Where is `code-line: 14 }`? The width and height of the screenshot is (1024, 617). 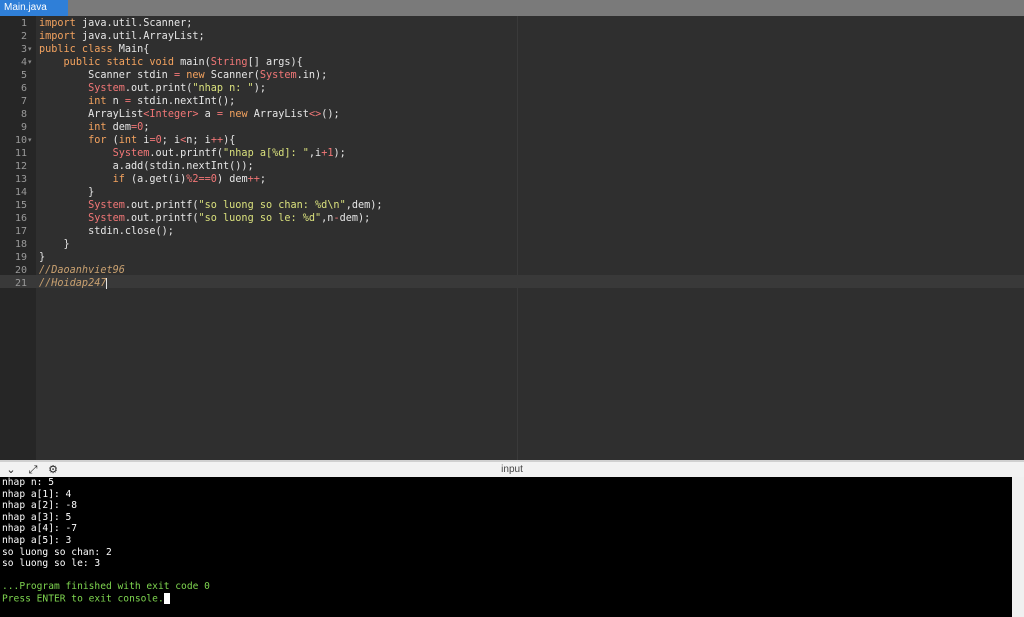
code-line: 14 } is located at coordinates (54, 192).